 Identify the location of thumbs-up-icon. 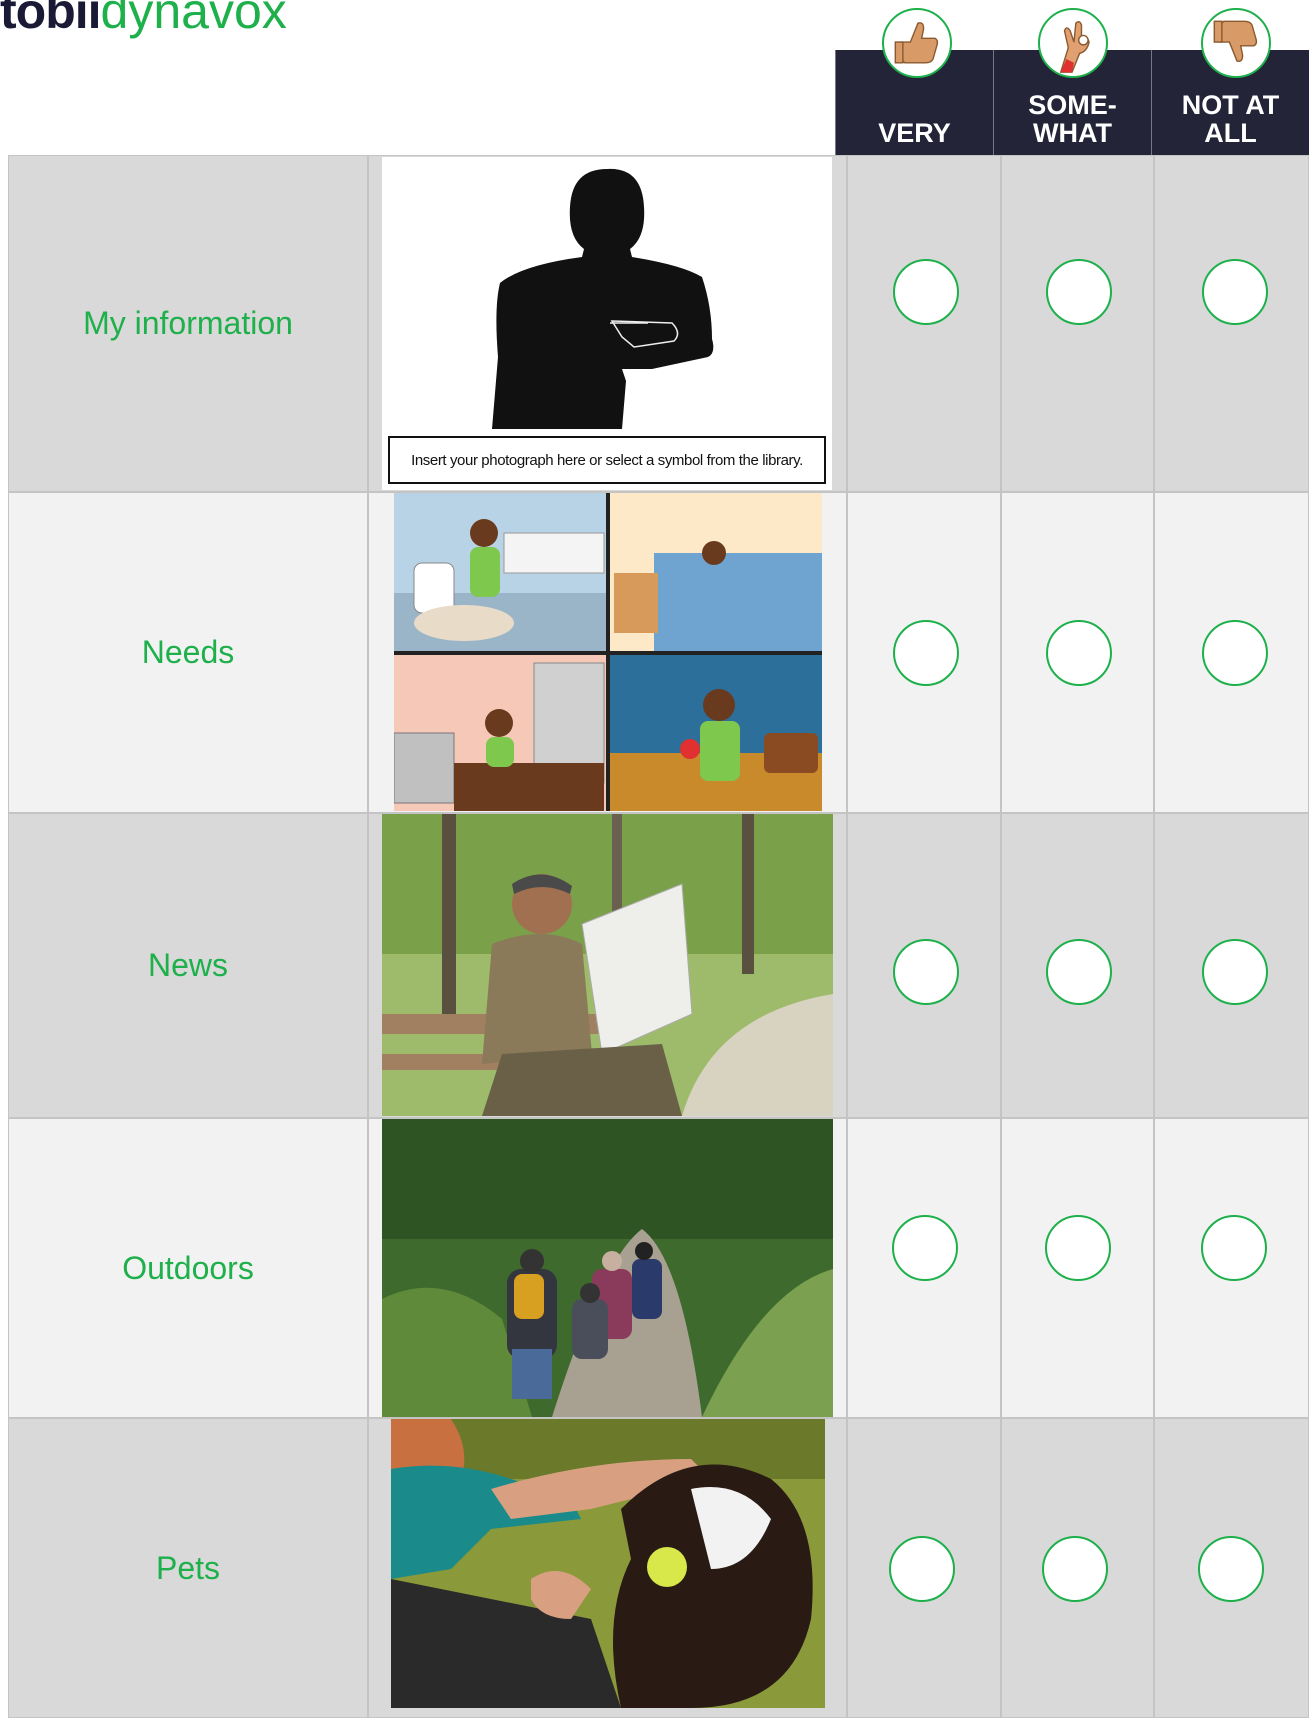
(917, 43).